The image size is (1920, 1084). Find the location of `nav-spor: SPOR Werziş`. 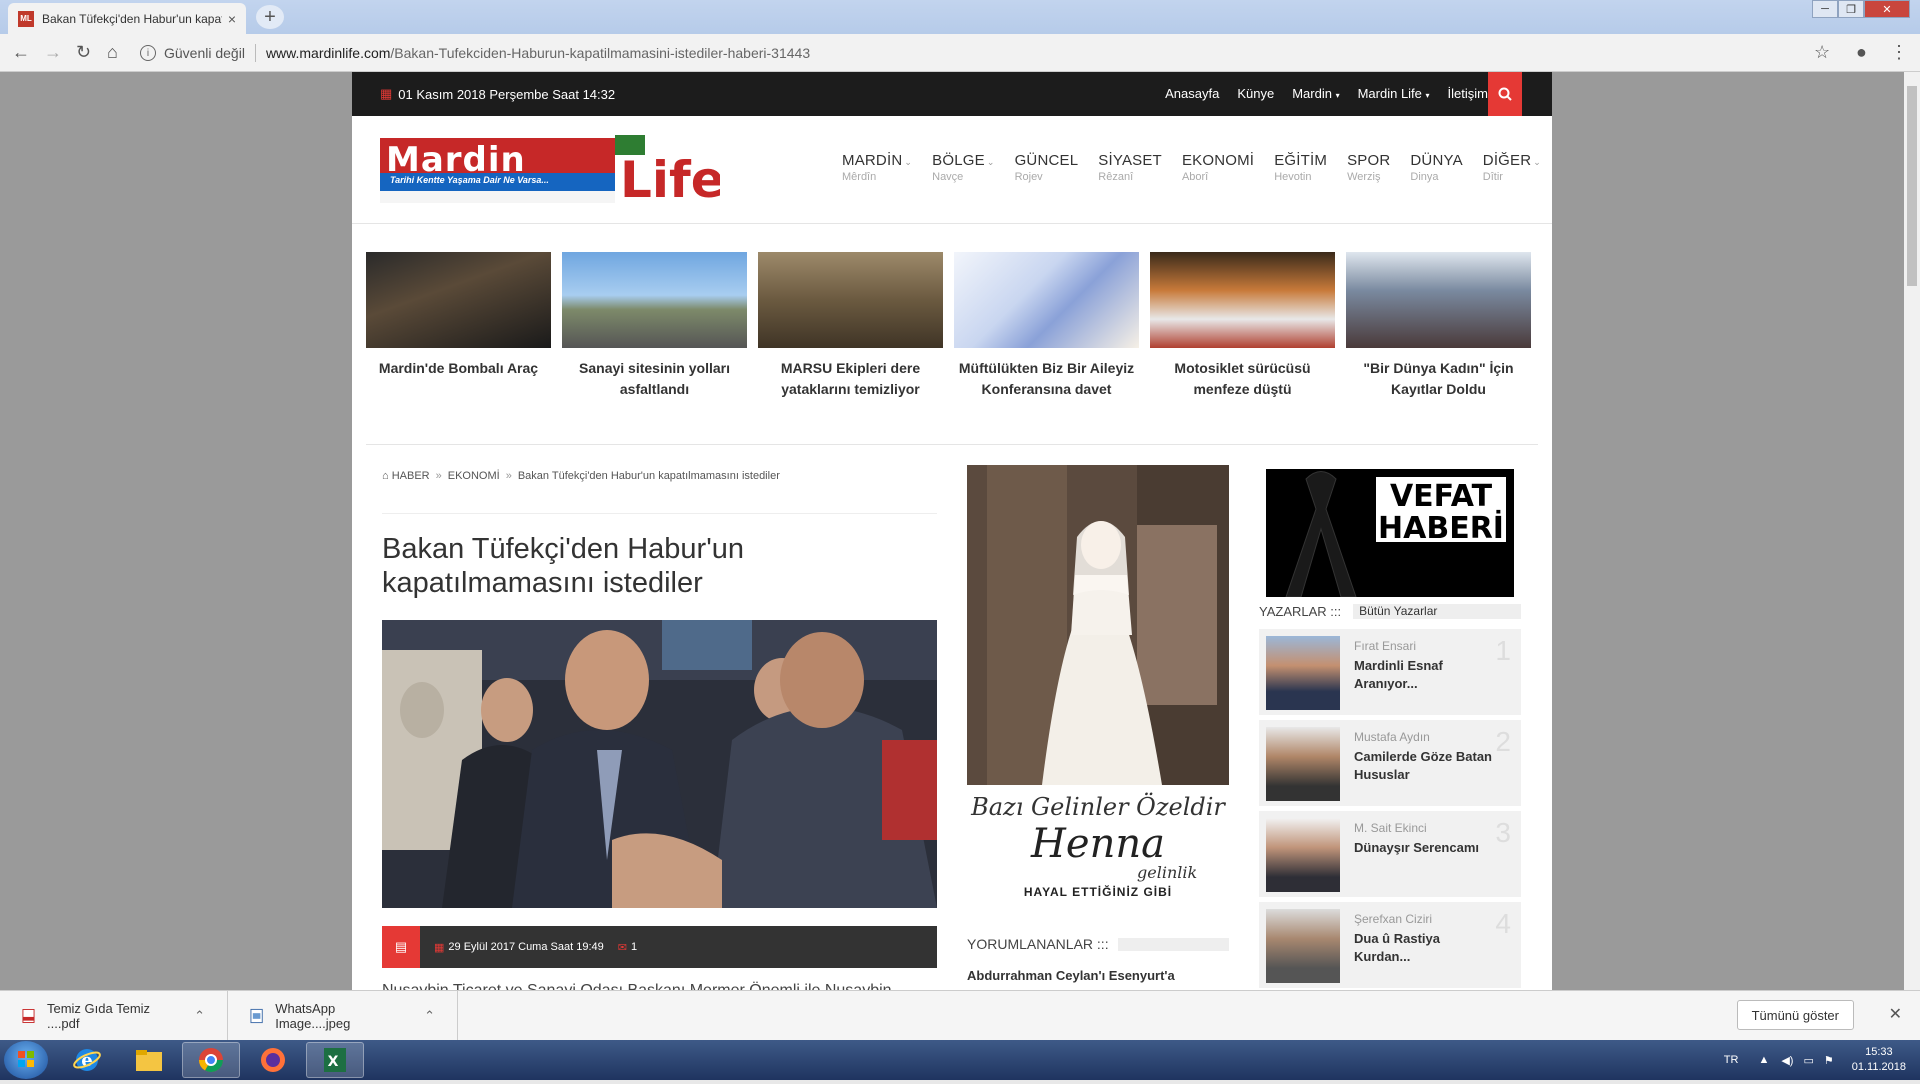

nav-spor: SPOR Werziş is located at coordinates (1368, 167).